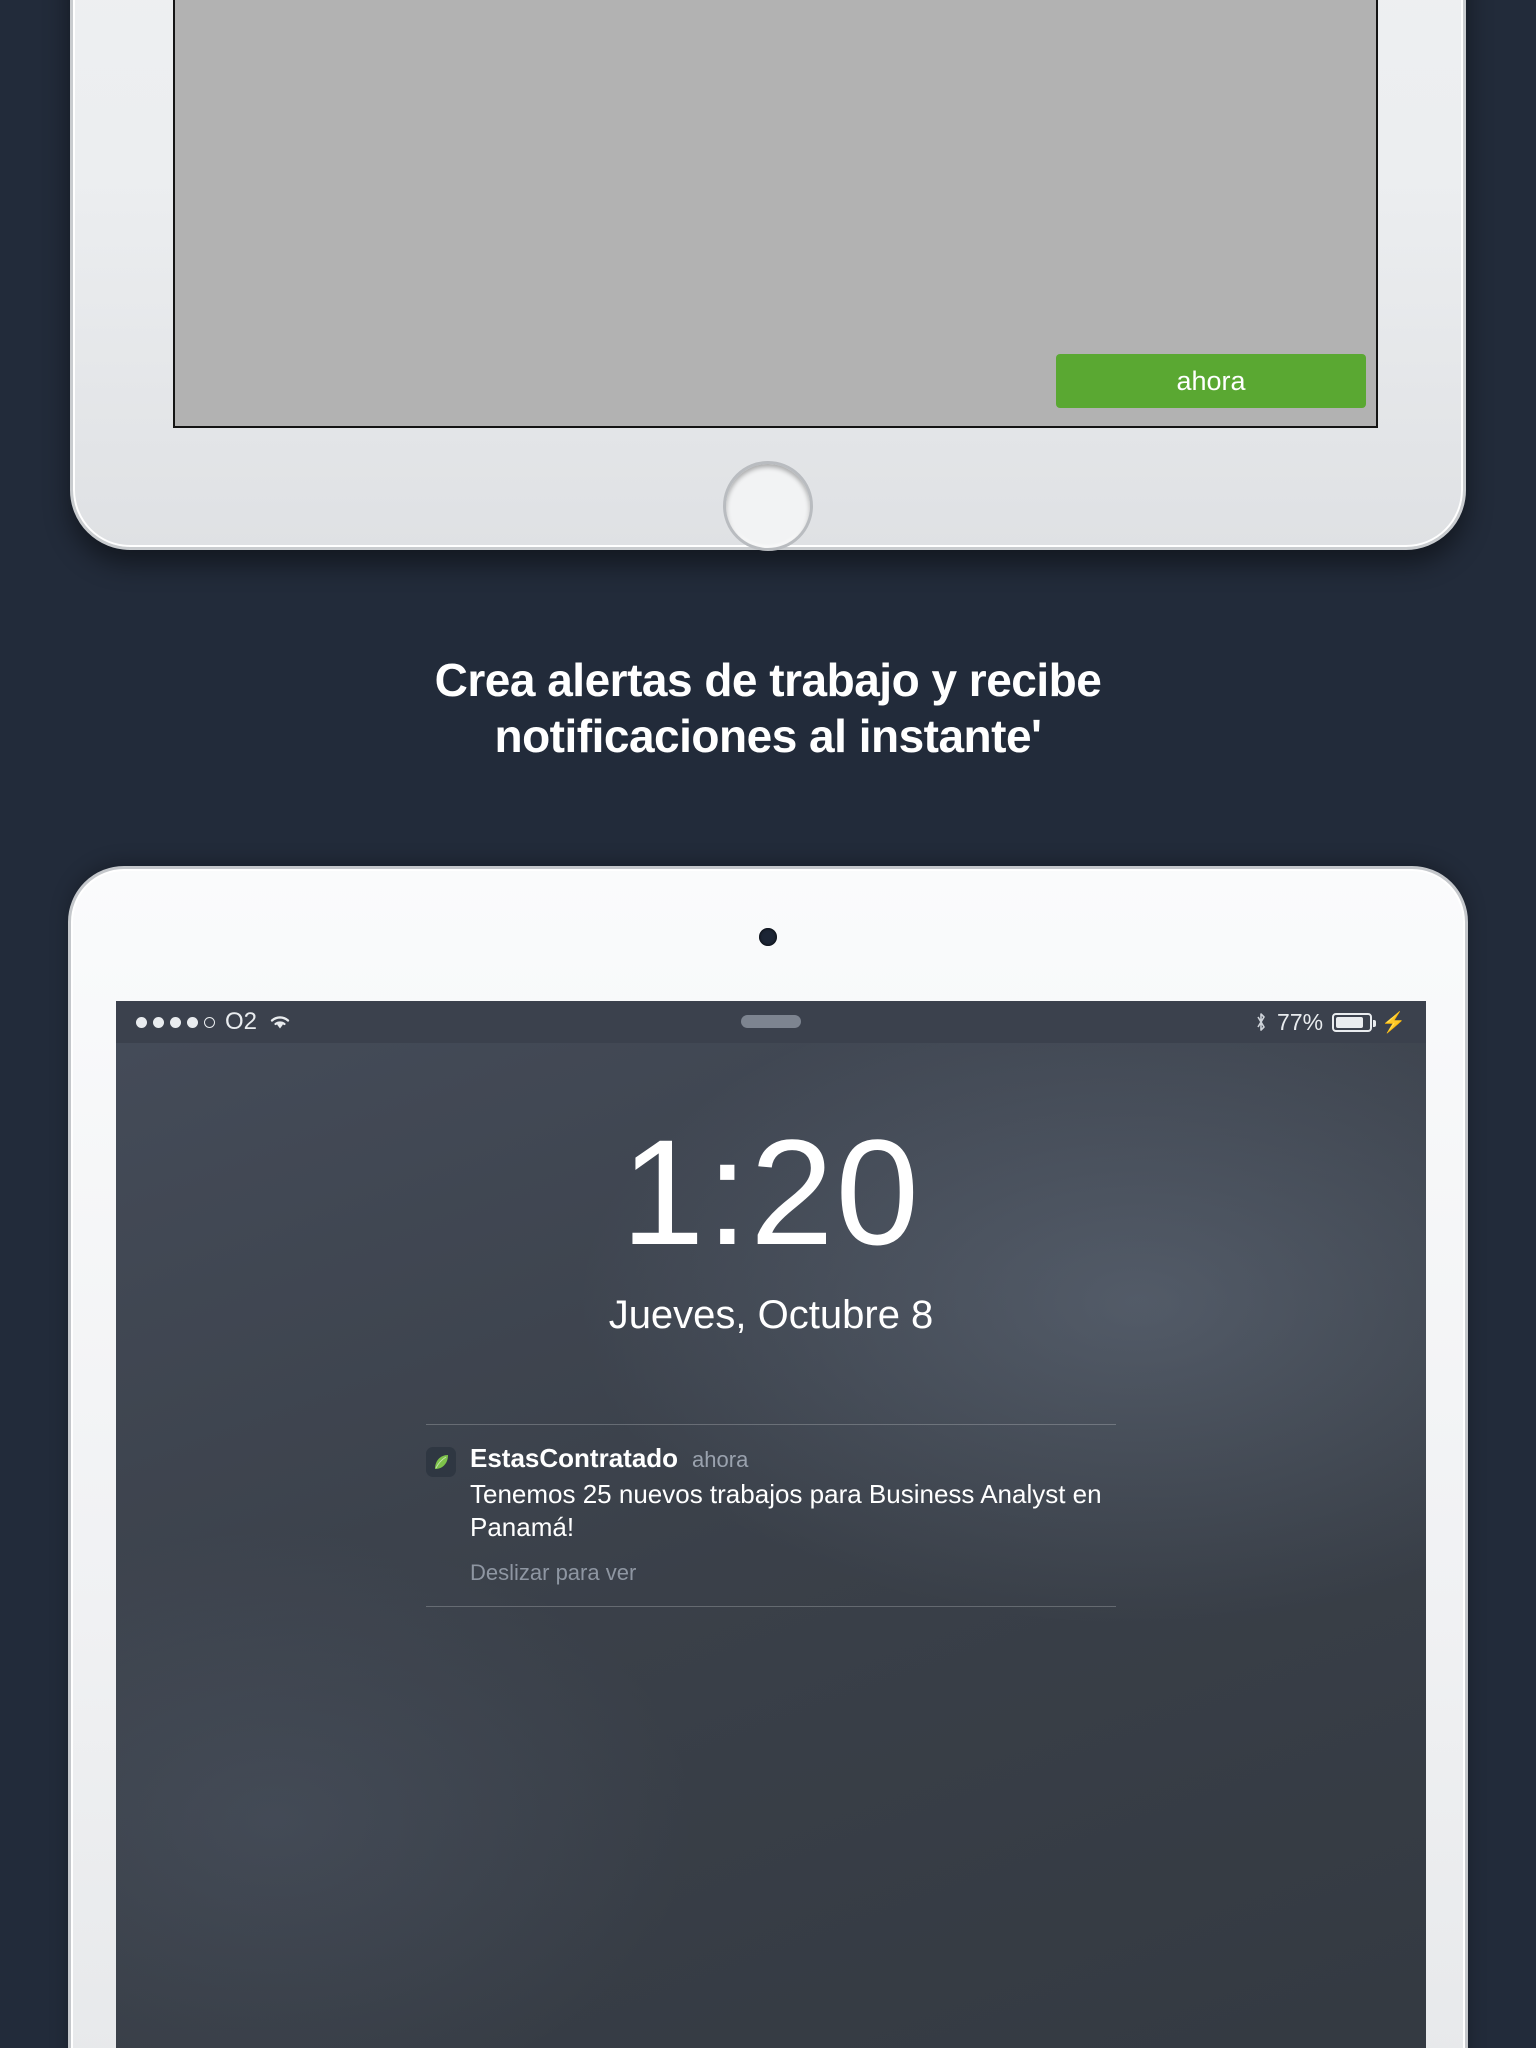 This screenshot has height=2048, width=1536. Describe the element at coordinates (720, 1459) in the screenshot. I see `notification-time: ahora` at that location.